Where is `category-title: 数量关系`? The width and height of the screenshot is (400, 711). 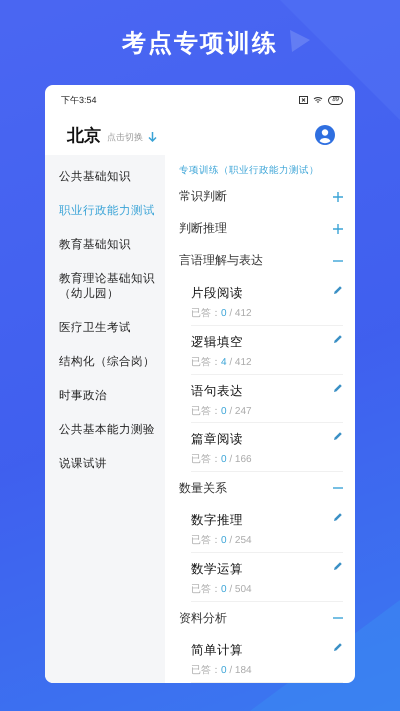 category-title: 数量关系 is located at coordinates (203, 488).